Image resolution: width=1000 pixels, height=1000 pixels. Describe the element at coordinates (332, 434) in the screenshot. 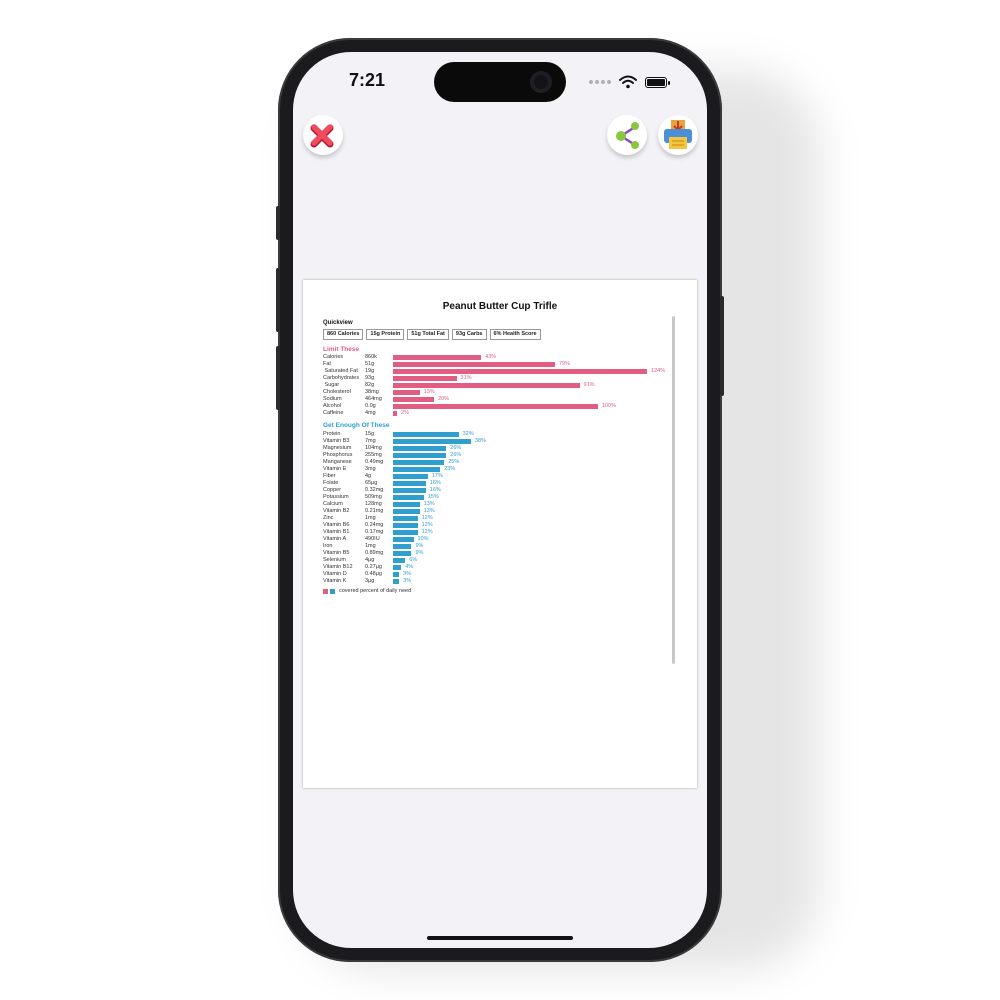

I see `nutrient-name: Protein` at that location.